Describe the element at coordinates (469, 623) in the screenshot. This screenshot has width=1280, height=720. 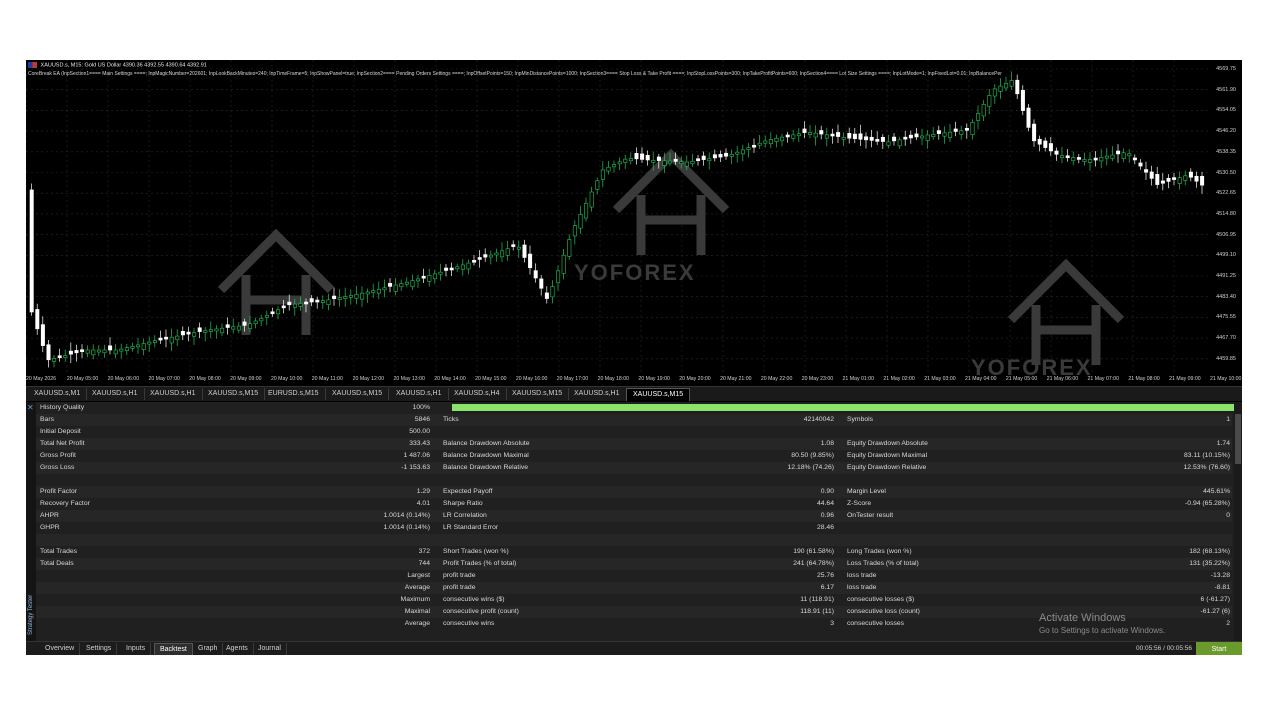
I see `stat-label: consecutive wins` at that location.